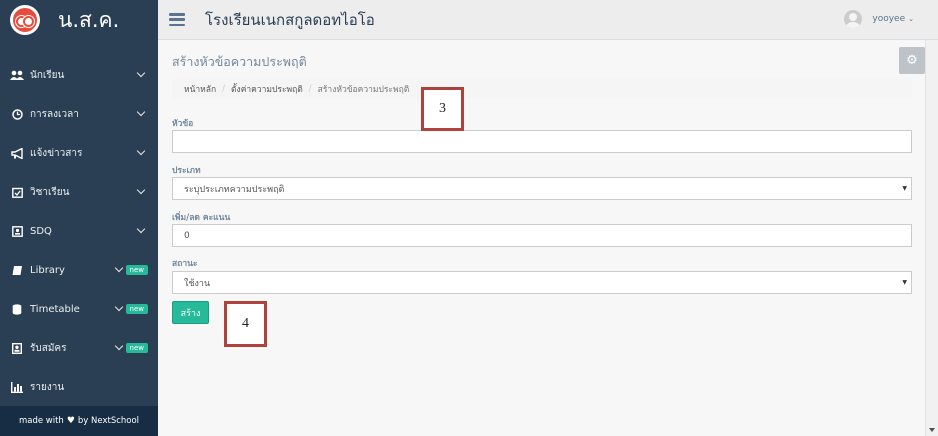 The image size is (938, 436). I want to click on user-menu: yooyee ⌄, so click(879, 19).